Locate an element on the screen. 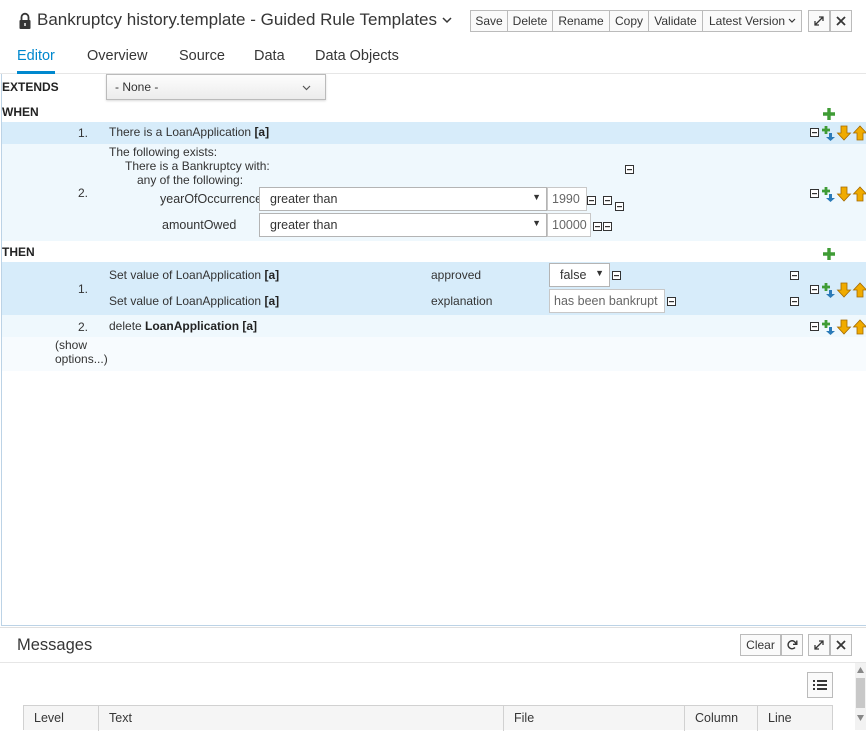 The height and width of the screenshot is (731, 866). action-text-explanation: Set value of LoanApplication [a] is located at coordinates (194, 301).